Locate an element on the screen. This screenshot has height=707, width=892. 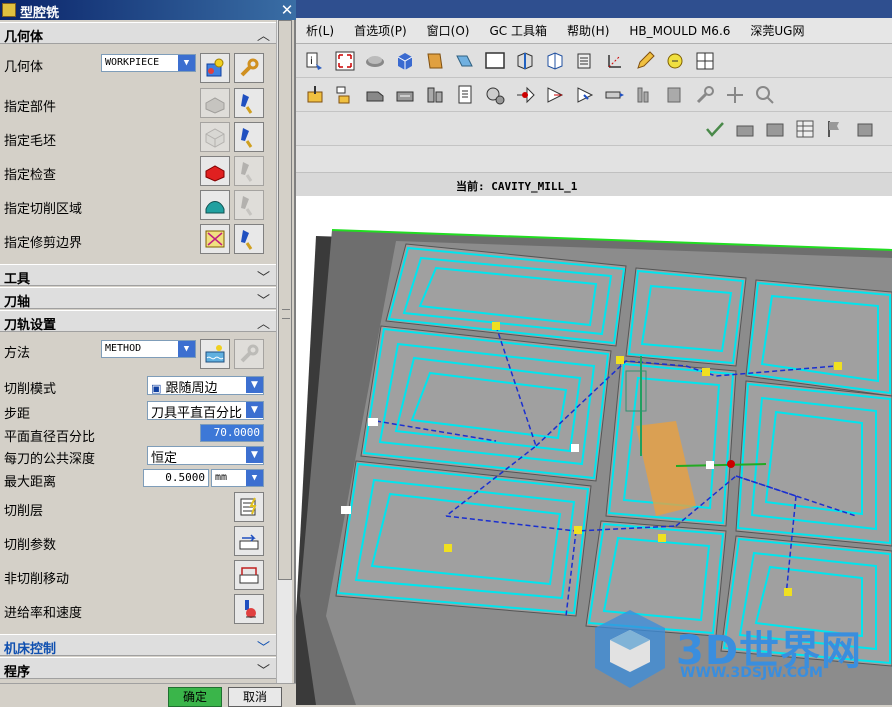
edit-method-button is located at coordinates (249, 354).